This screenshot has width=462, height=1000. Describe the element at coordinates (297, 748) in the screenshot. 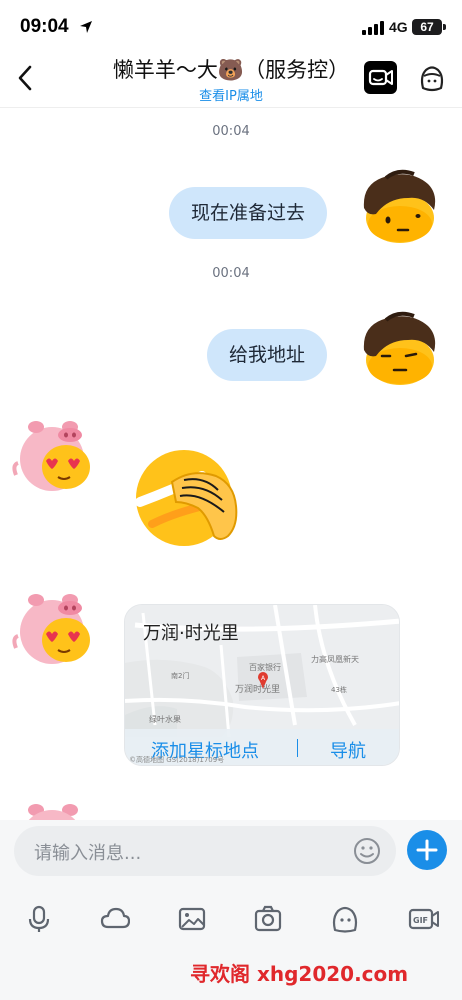

I see `action-divider` at that location.